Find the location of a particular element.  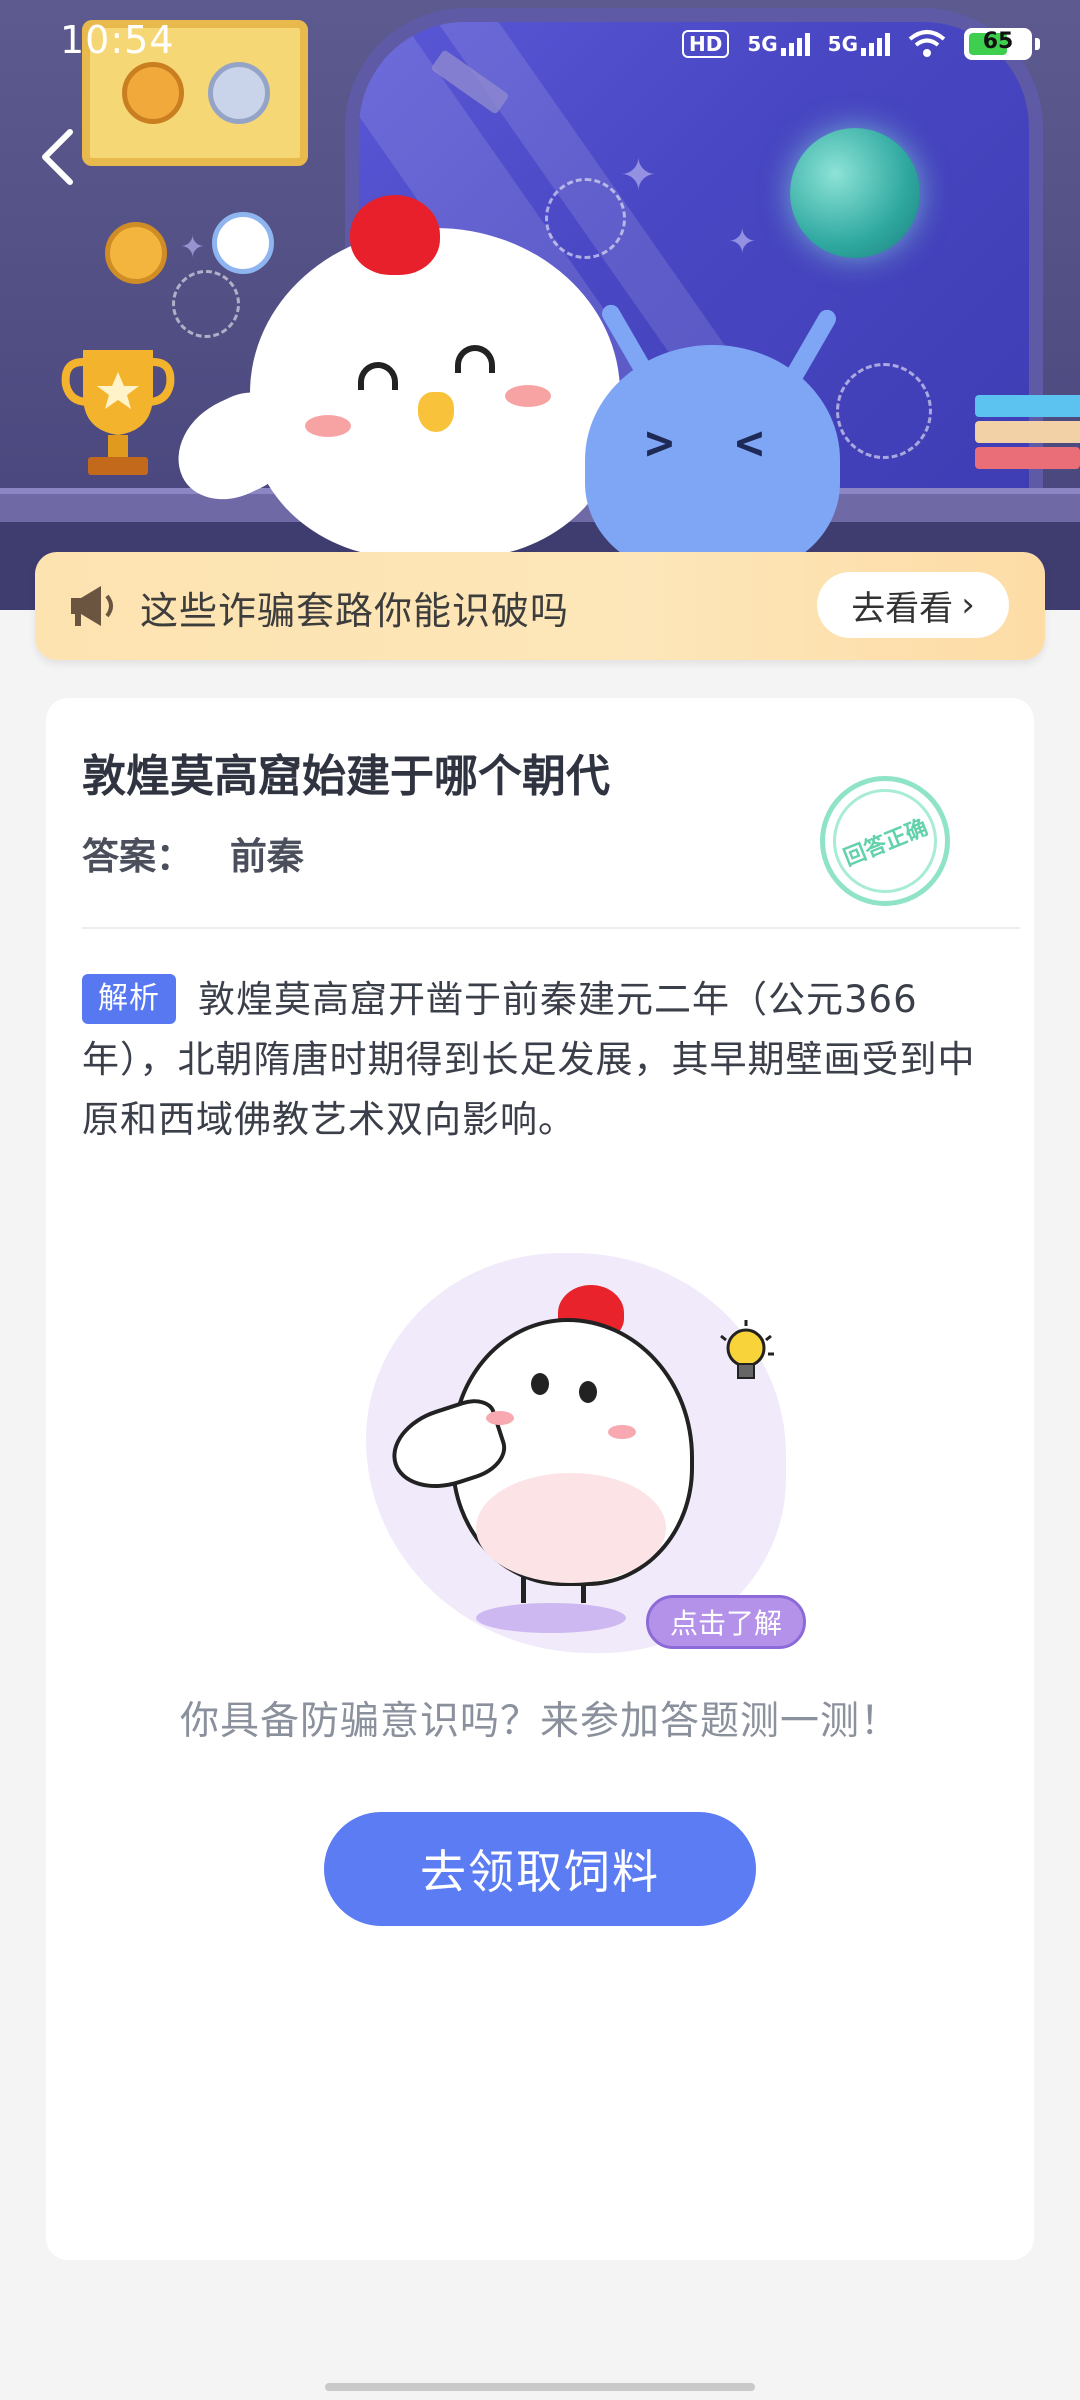

claim-feed-button: 去领取饲料 is located at coordinates (540, 1869).